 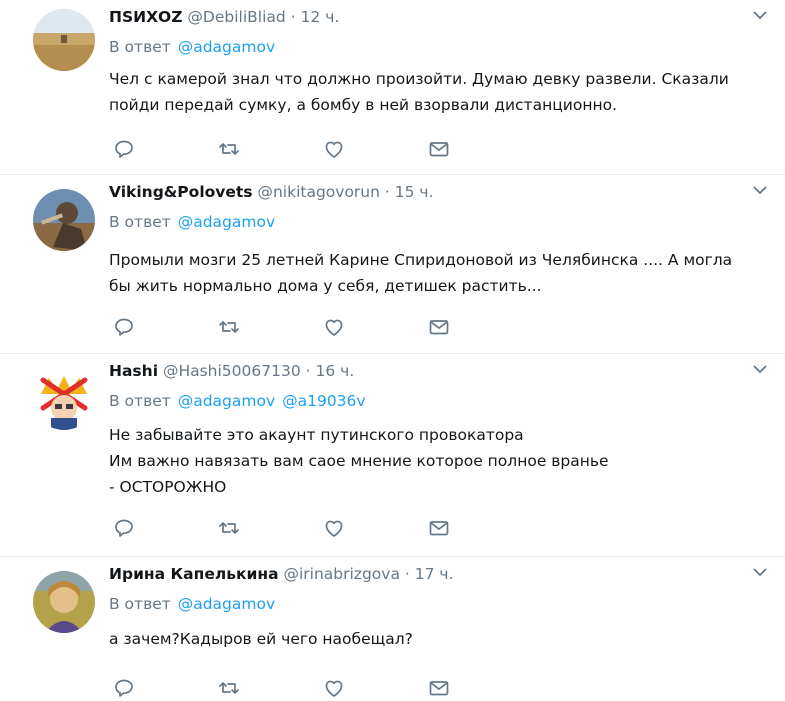 I want to click on author-handle: @irinabrizgova, so click(x=341, y=574).